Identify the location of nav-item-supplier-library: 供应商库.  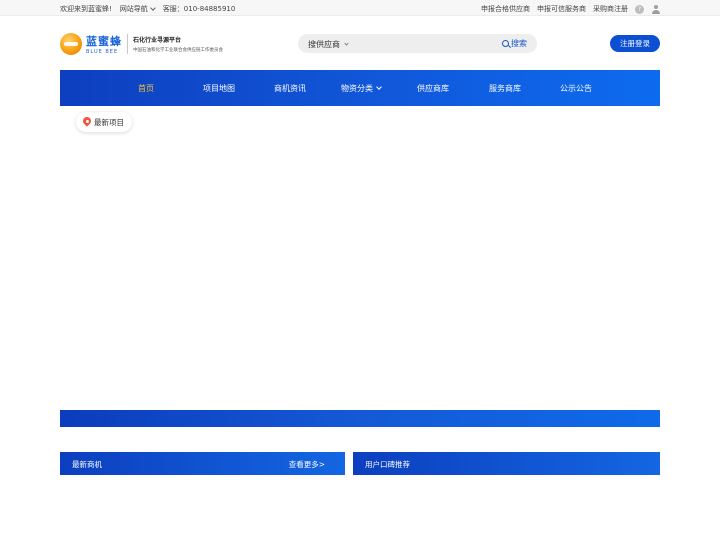
(433, 88).